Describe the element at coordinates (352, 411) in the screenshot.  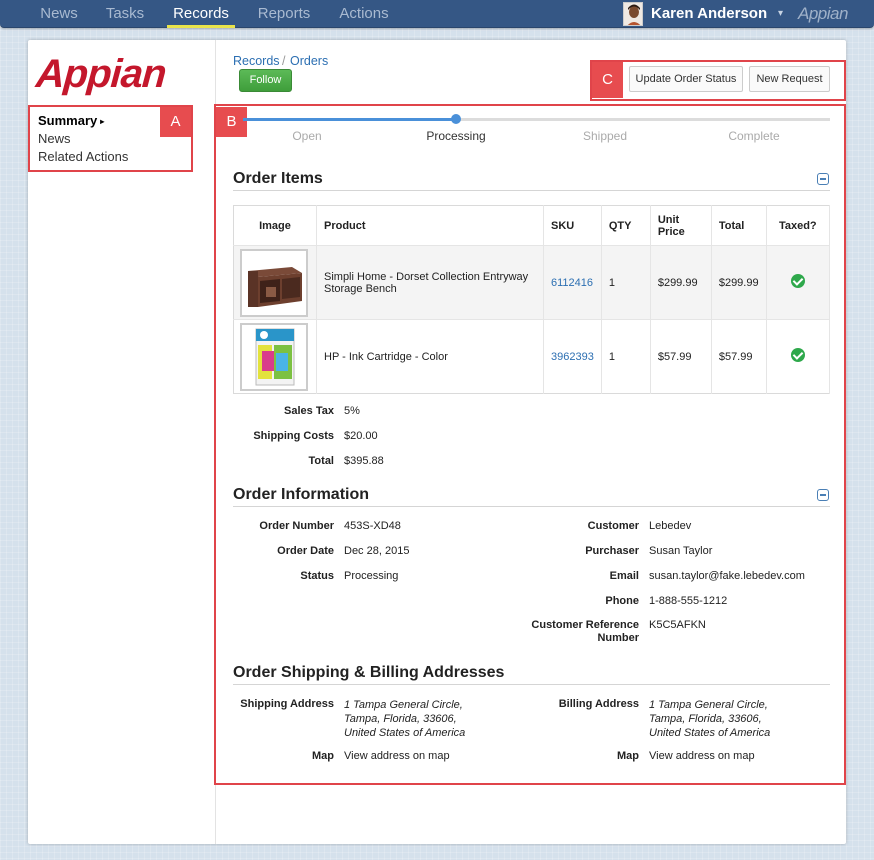
I see `sales-tax-value: 5%` at that location.